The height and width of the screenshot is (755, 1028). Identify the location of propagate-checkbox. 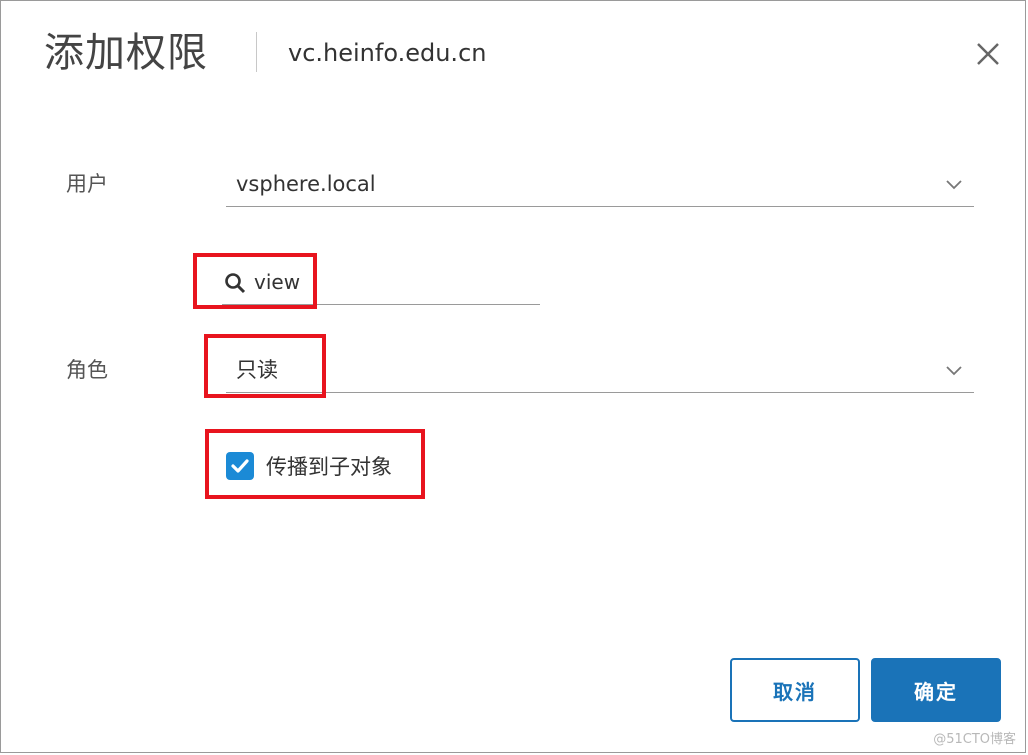
(240, 466).